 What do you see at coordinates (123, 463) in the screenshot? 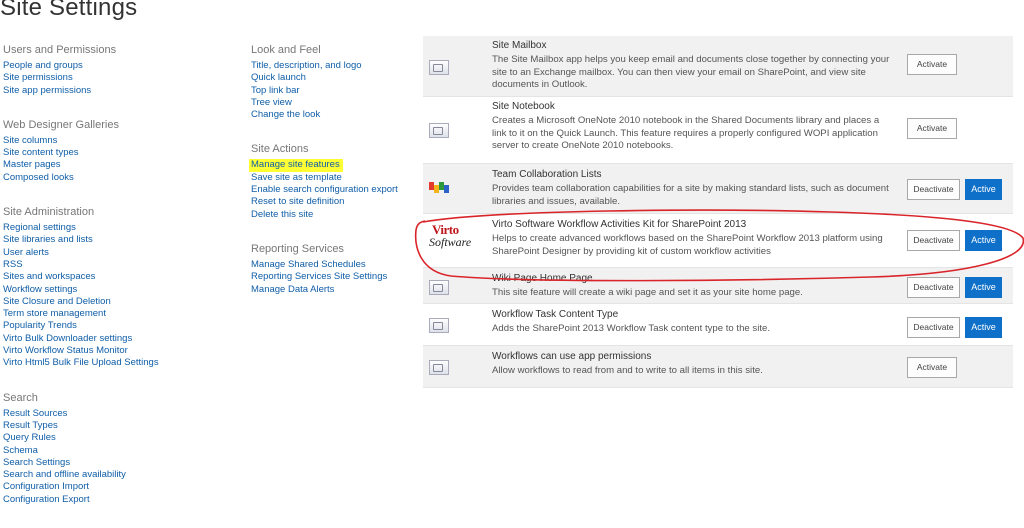
I see `settings-link-search-settings: Search Settings` at bounding box center [123, 463].